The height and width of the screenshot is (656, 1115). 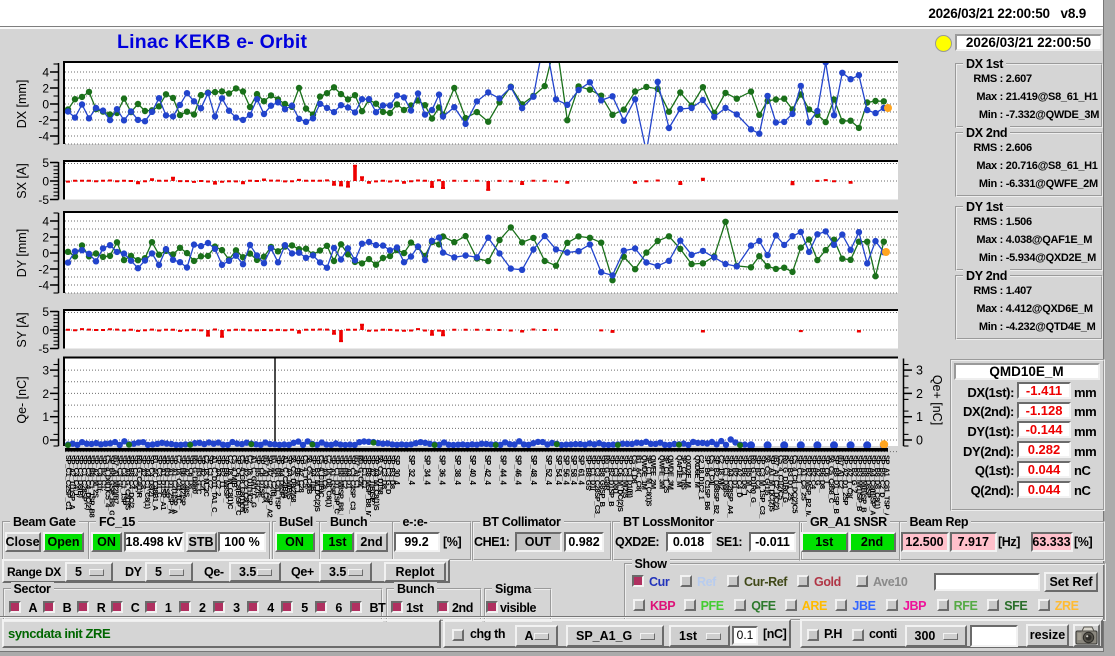 I want to click on svg-text: SP_36_4, so click(x=442, y=470).